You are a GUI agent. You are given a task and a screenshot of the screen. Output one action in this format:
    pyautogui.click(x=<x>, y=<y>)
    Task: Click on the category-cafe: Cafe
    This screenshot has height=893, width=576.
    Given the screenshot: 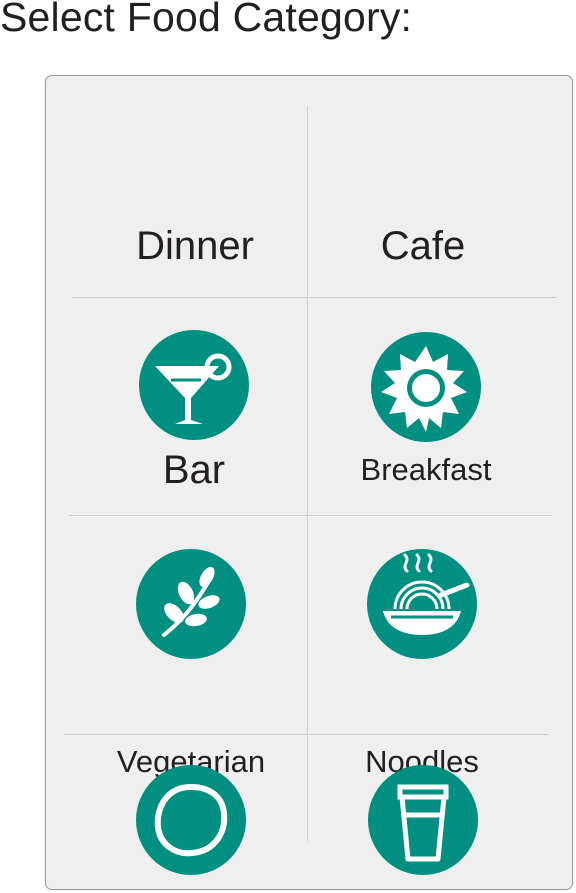 What is the action you would take?
    pyautogui.click(x=423, y=186)
    